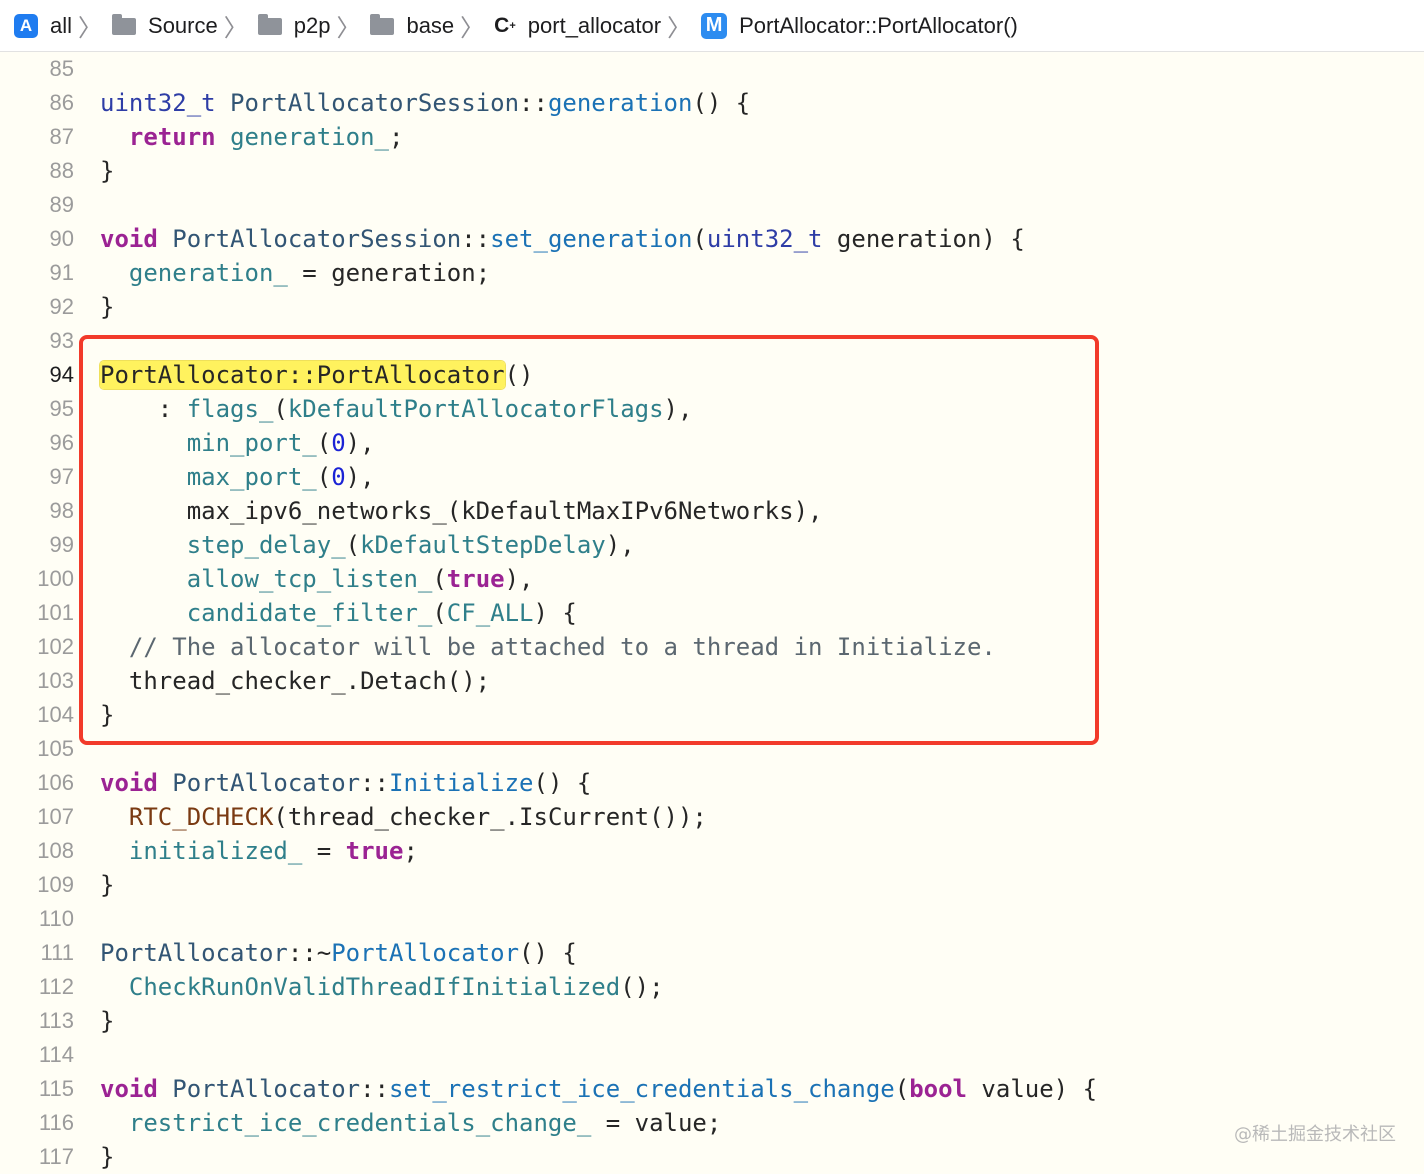  I want to click on code-line: 113}, so click(712, 1021).